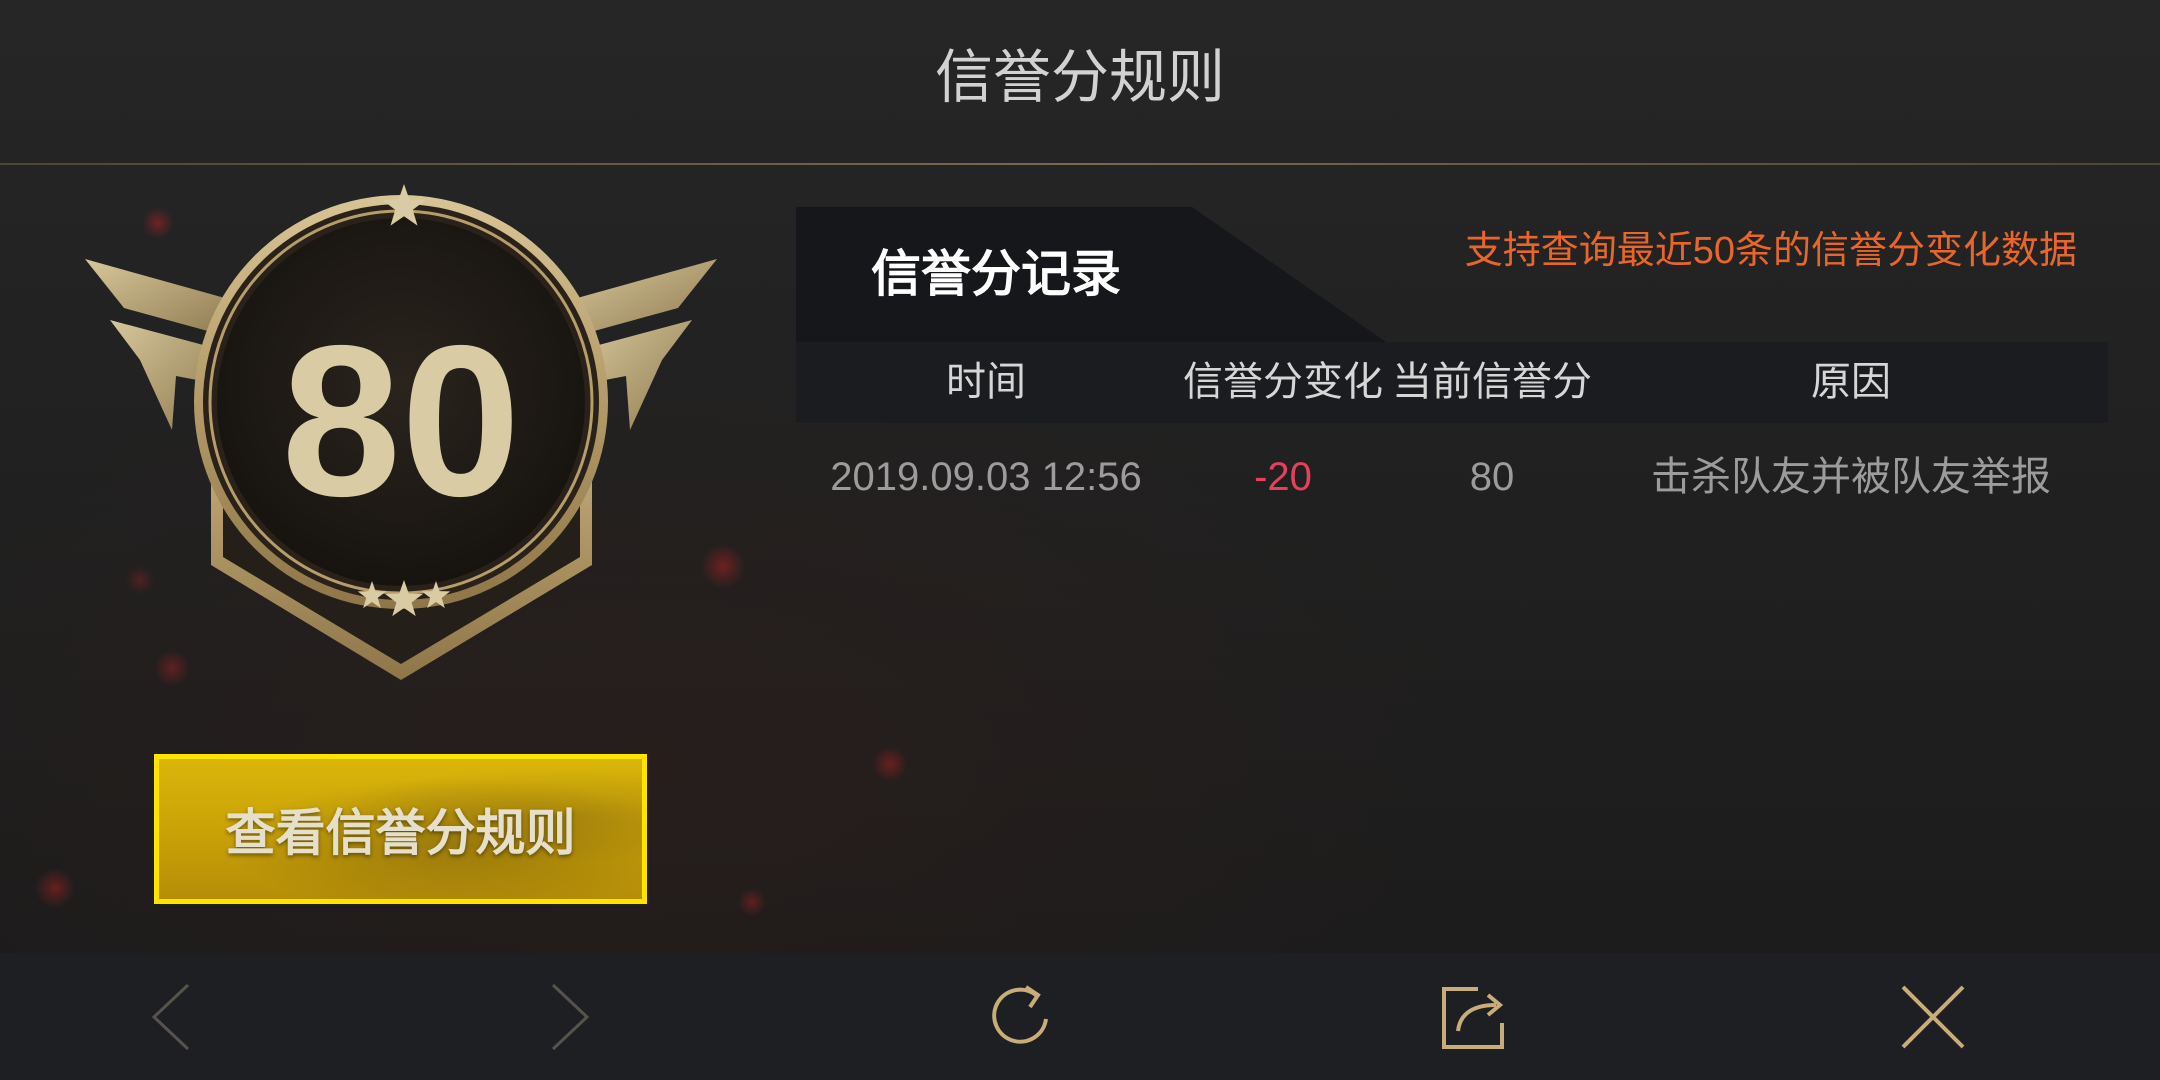  What do you see at coordinates (1851, 477) in the screenshot?
I see `row-reason: 击杀队友并被队友举报` at bounding box center [1851, 477].